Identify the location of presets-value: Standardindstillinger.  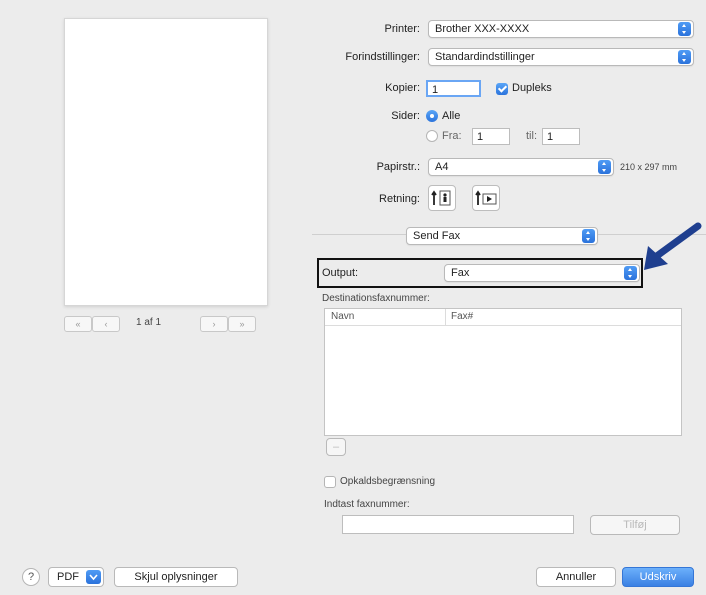
(485, 57).